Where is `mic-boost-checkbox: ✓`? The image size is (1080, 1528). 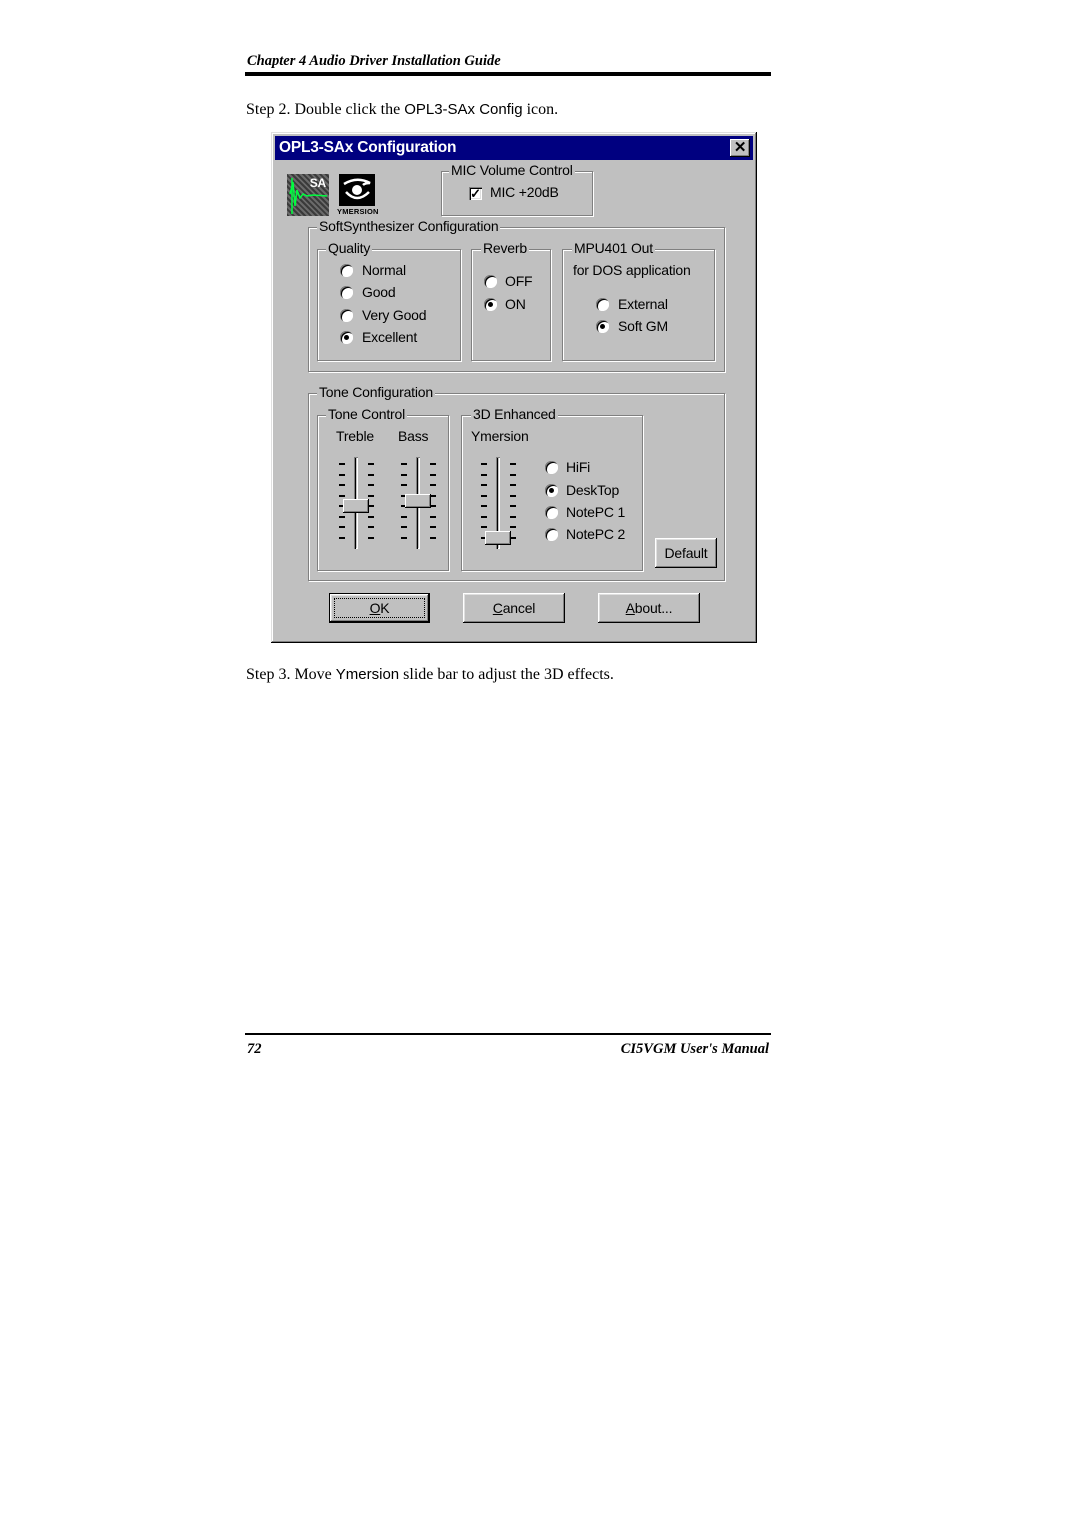
mic-boost-checkbox: ✓ is located at coordinates (475, 193).